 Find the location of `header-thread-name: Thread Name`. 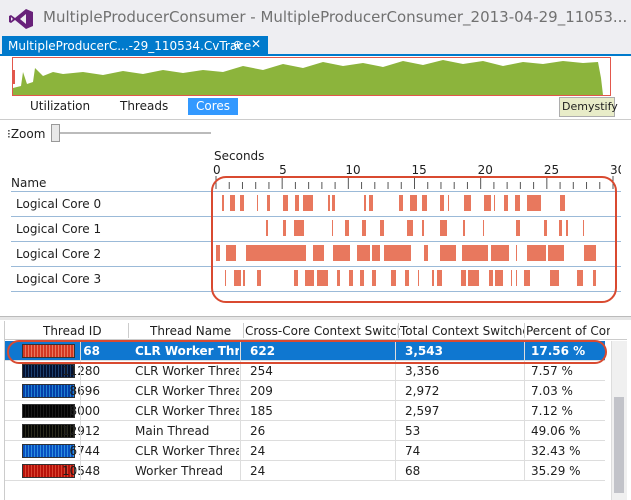

header-thread-name: Thread Name is located at coordinates (197, 331).